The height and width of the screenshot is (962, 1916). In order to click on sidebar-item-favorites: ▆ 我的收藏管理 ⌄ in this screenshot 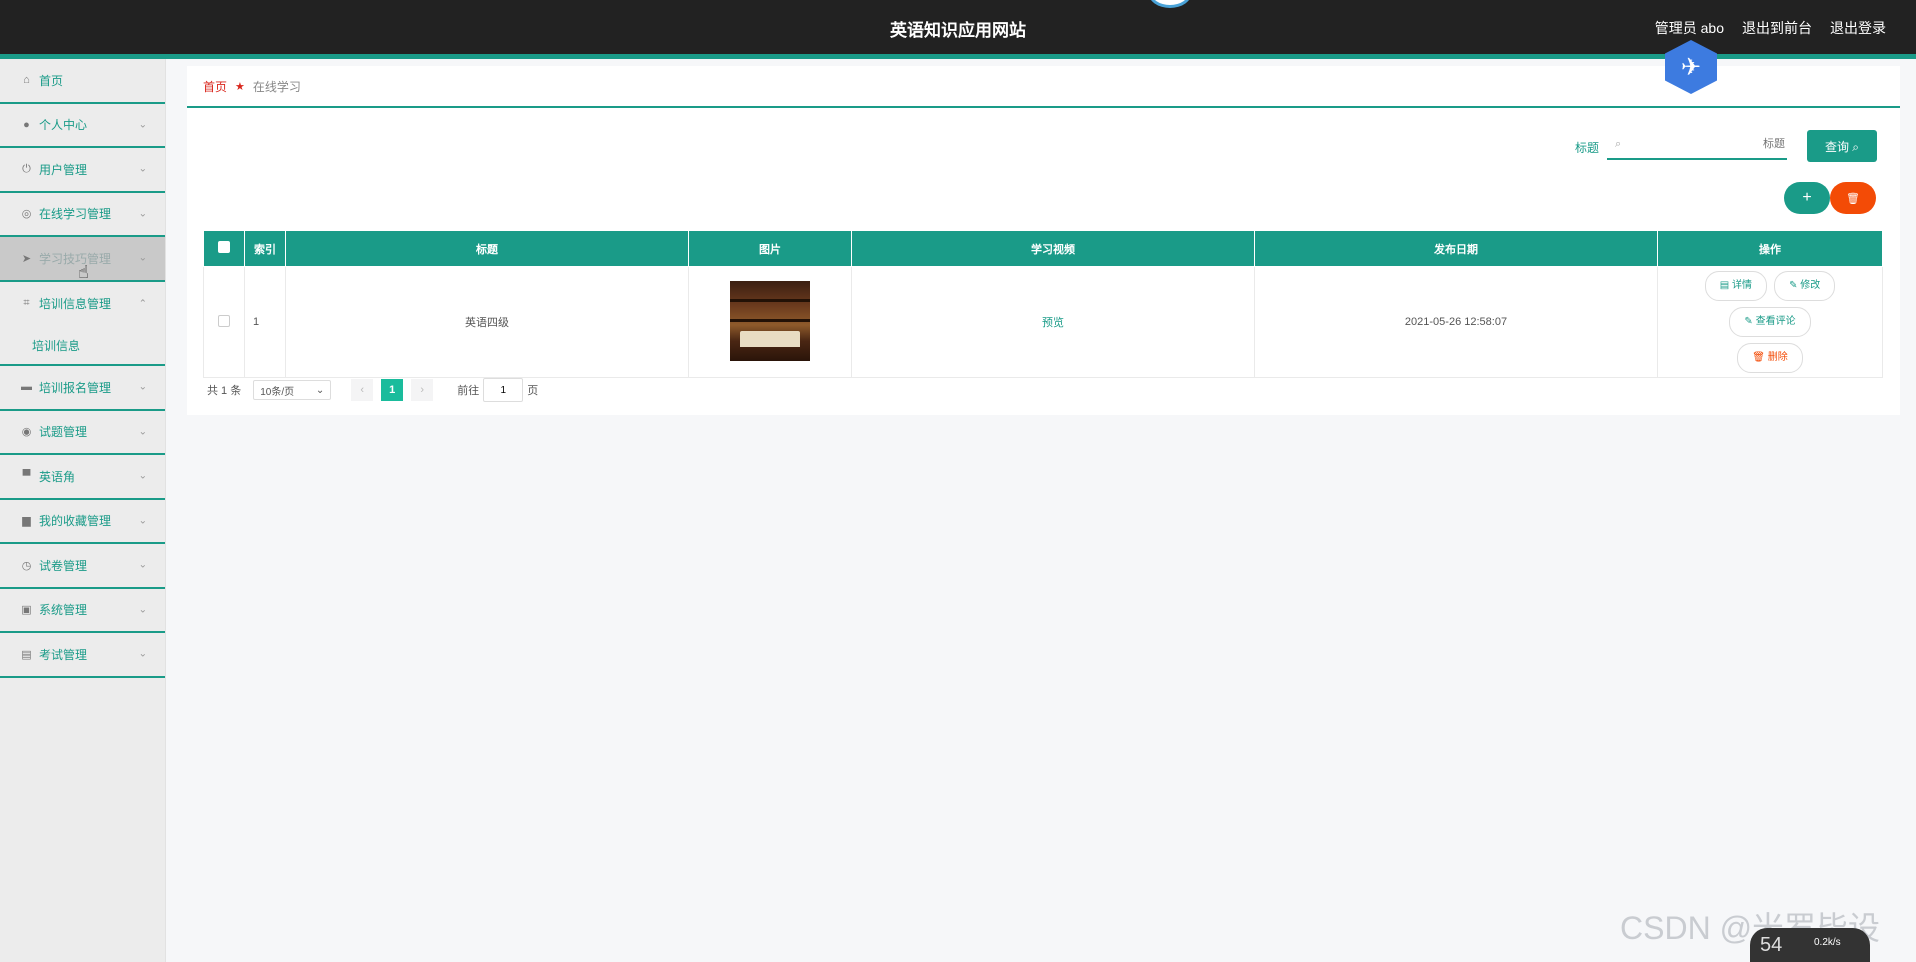, I will do `click(82, 522)`.